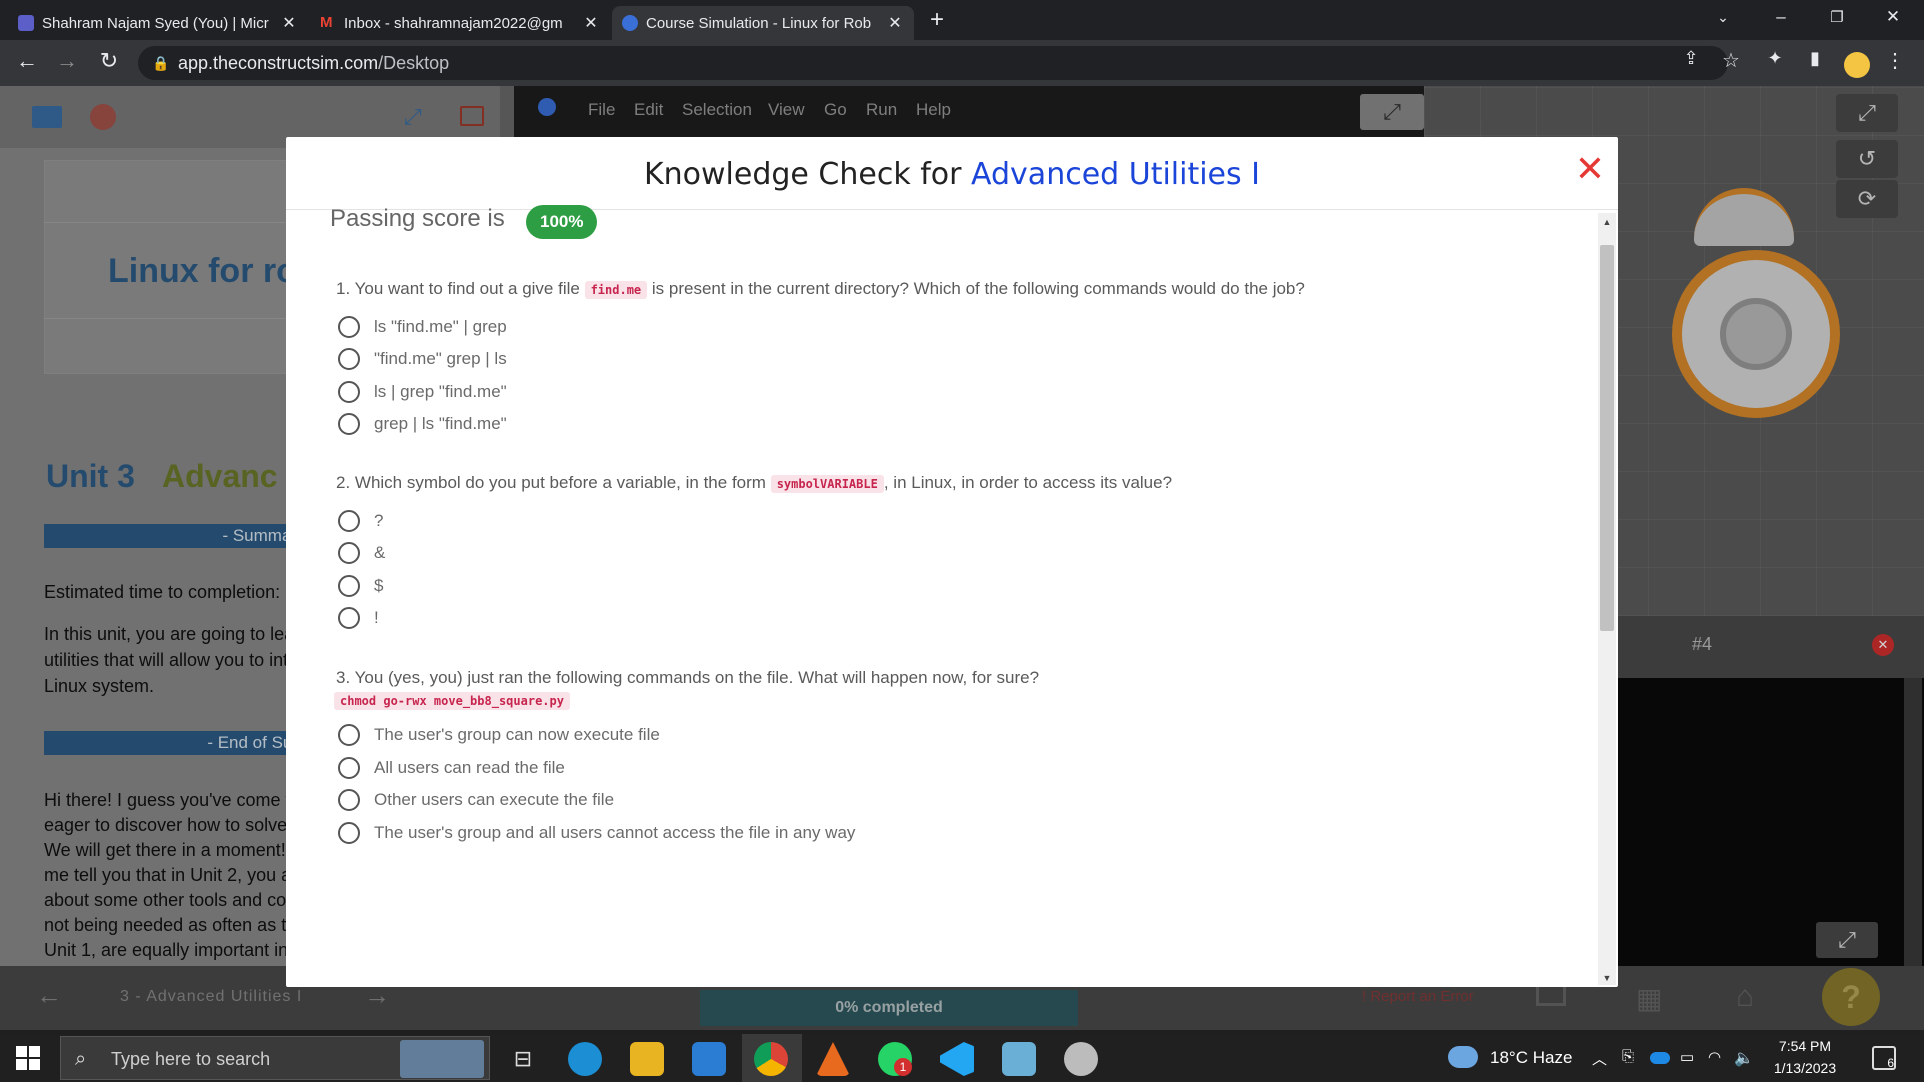  Describe the element at coordinates (630, 23) in the screenshot. I see `theconstruct-icon` at that location.